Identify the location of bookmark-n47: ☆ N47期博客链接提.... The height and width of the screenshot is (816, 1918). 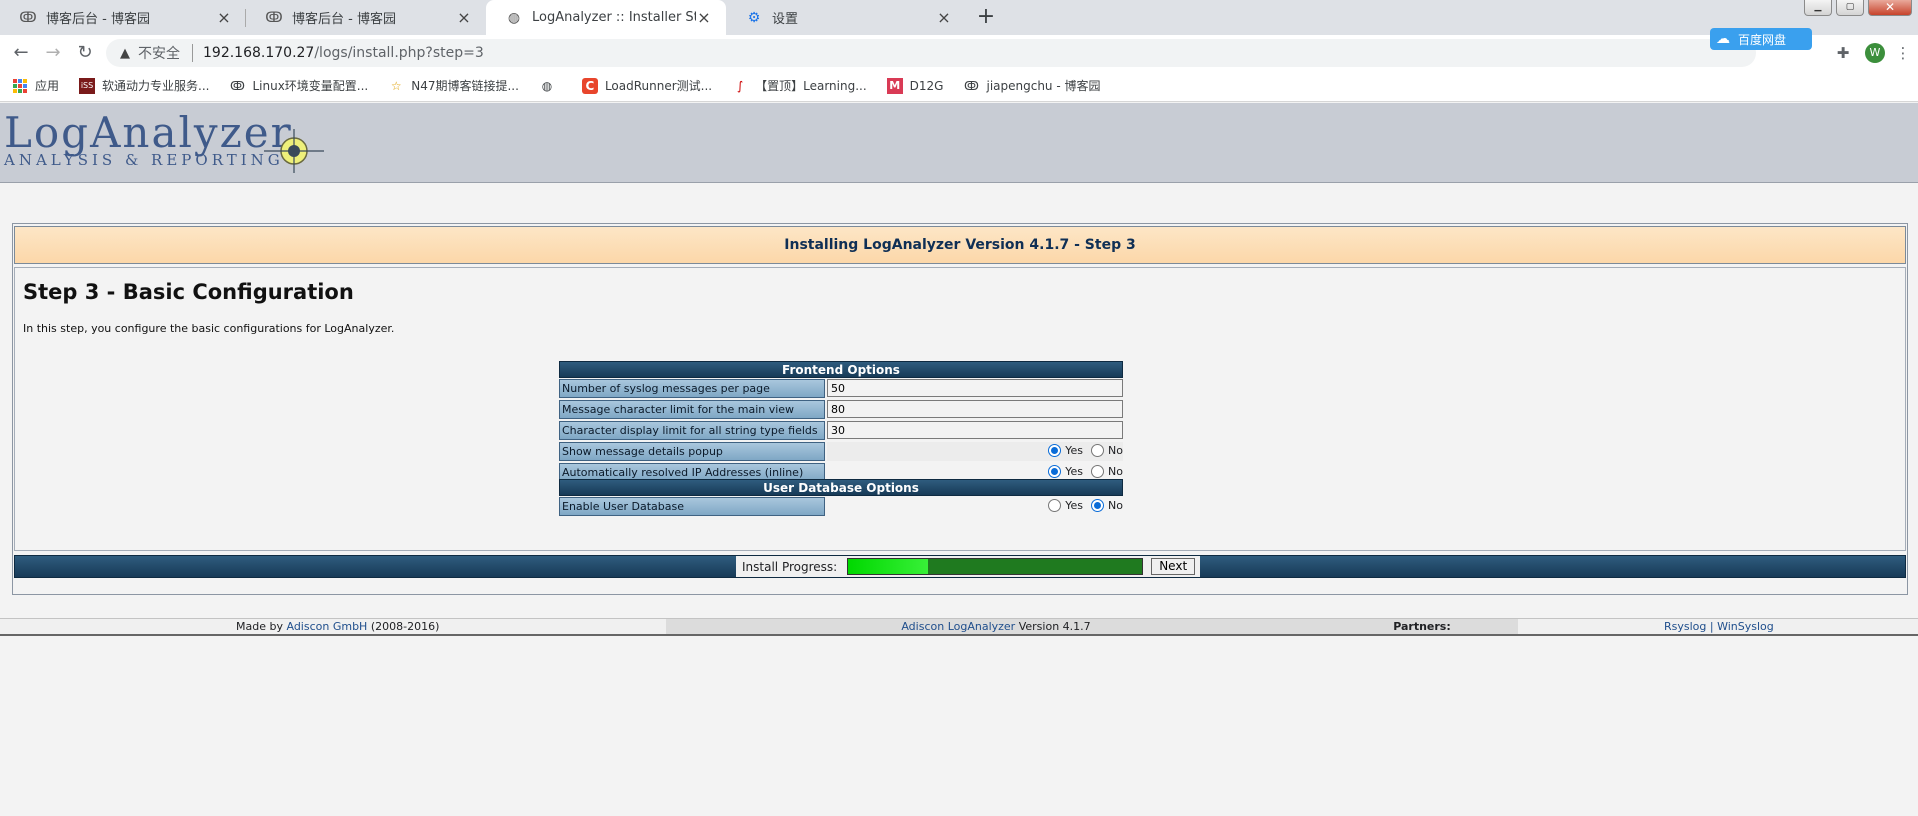
(453, 85).